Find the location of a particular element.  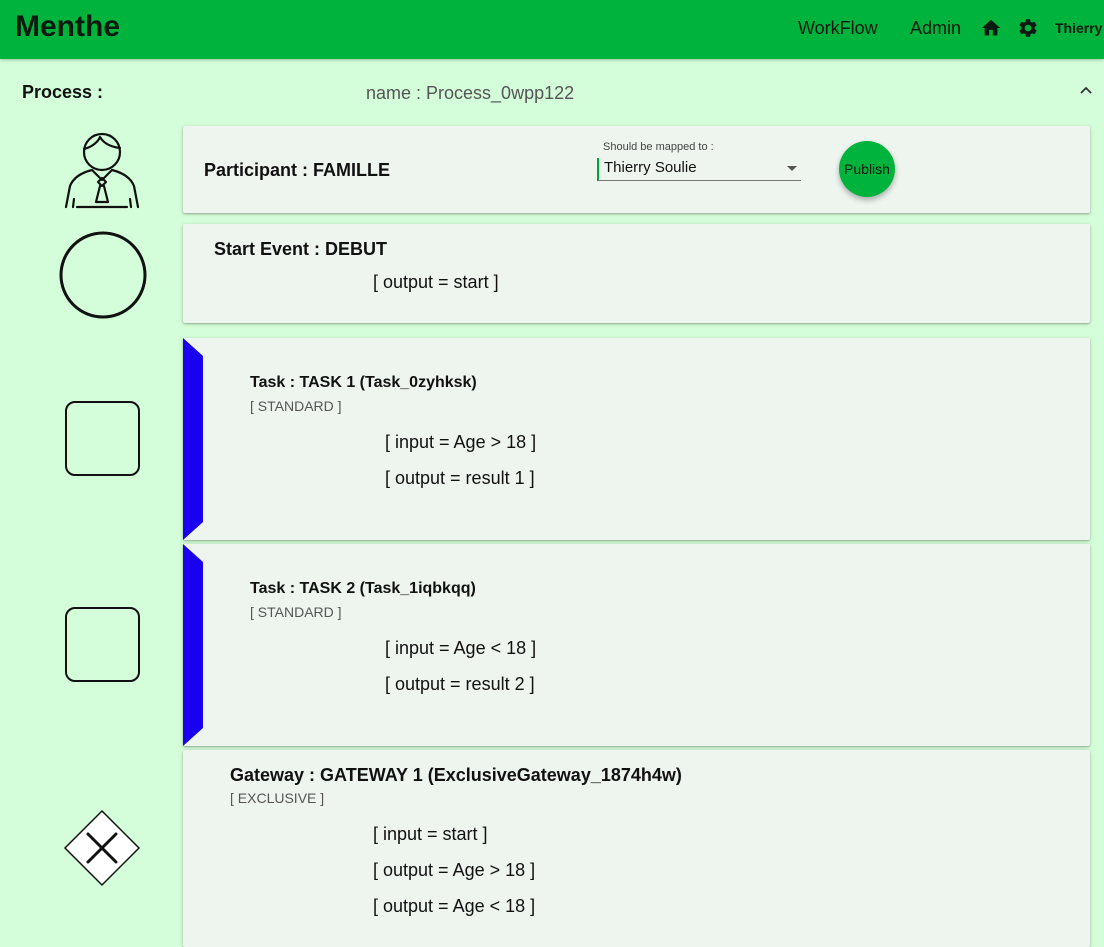

task-input: [ input = Age > 18 ] is located at coordinates (461, 442).